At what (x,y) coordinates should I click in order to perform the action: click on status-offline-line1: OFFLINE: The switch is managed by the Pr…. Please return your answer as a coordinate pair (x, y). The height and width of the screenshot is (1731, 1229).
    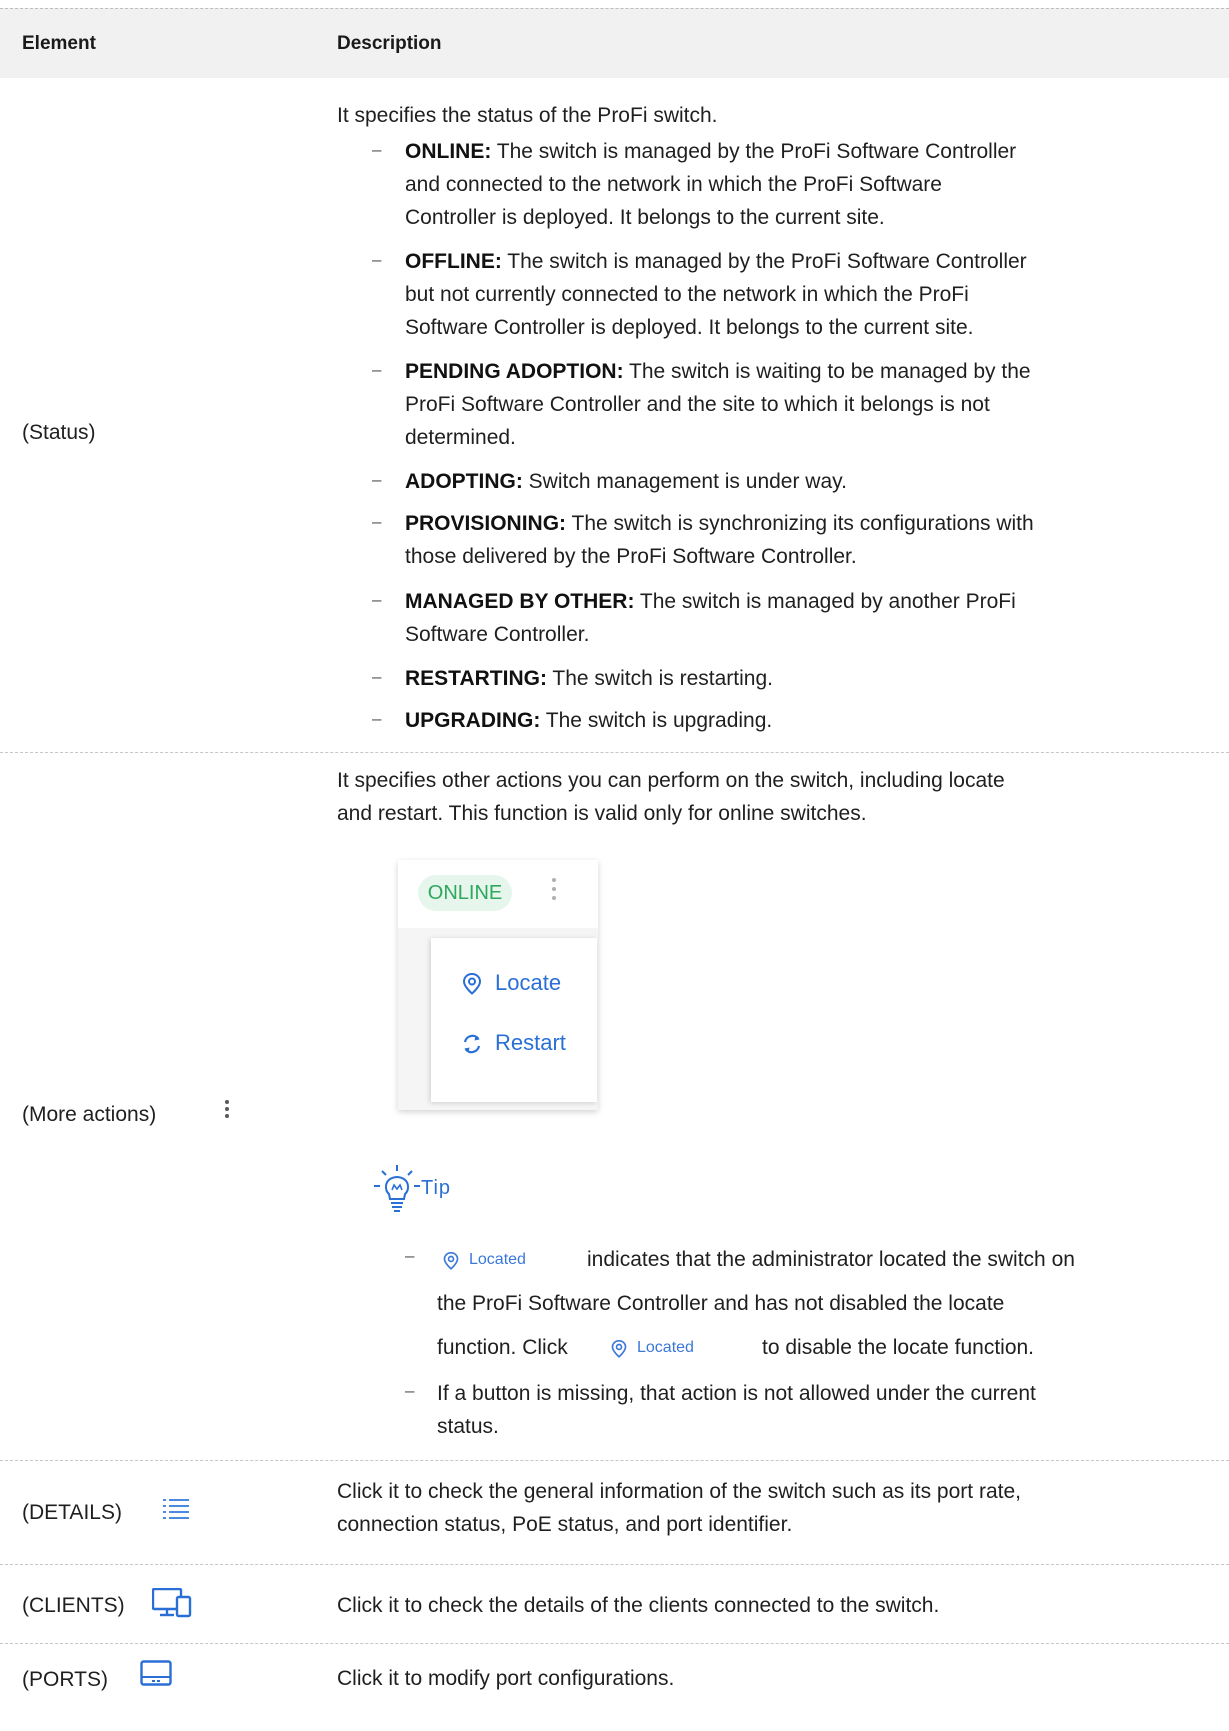
    Looking at the image, I should click on (716, 261).